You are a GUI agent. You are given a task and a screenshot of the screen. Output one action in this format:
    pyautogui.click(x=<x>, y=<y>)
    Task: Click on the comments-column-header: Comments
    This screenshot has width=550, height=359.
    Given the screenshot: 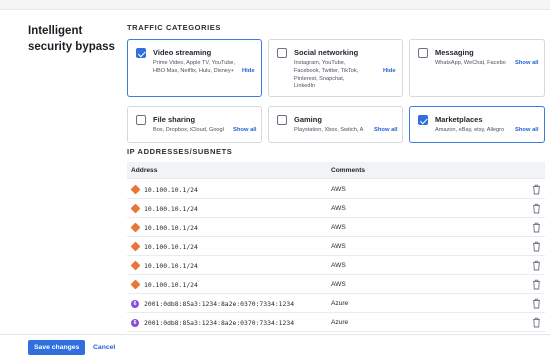 What is the action you would take?
    pyautogui.click(x=348, y=170)
    